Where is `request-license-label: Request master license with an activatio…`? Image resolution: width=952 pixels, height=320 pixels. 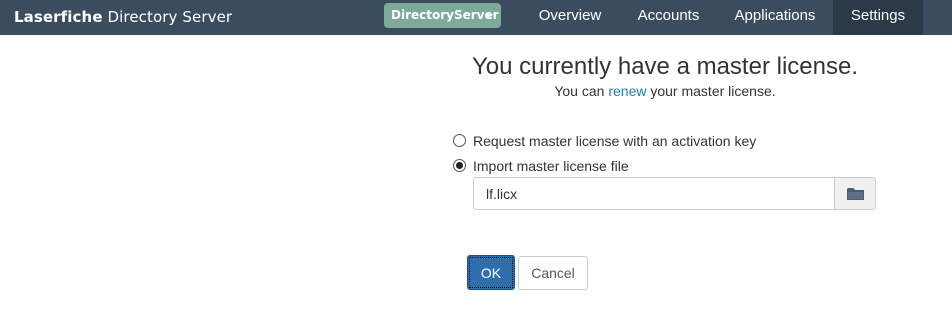
request-license-label: Request master license with an activatio… is located at coordinates (614, 141).